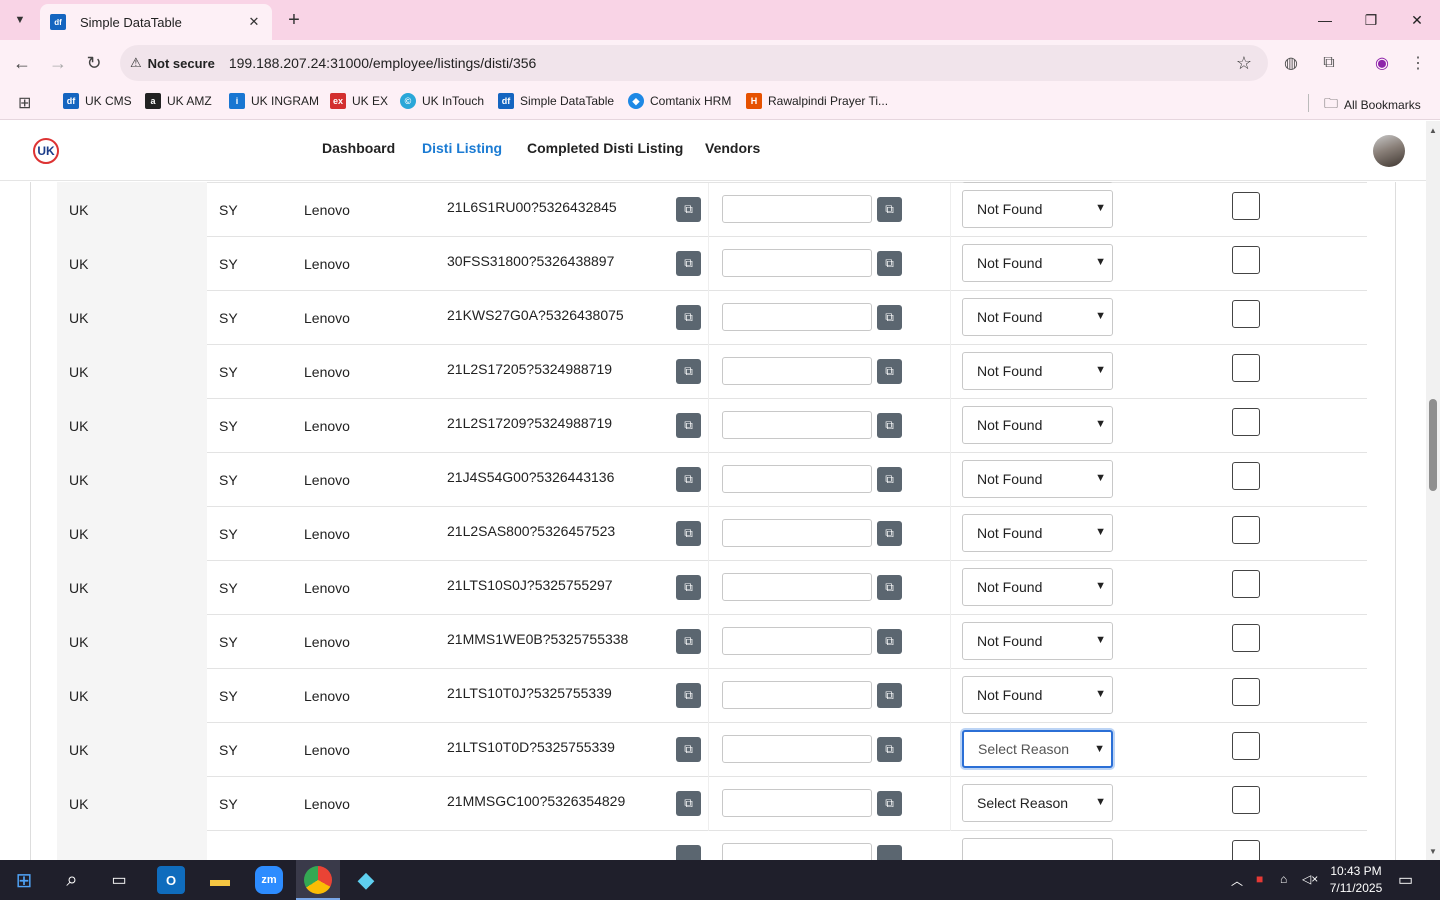 Image resolution: width=1440 pixels, height=900 pixels. I want to click on scroll-down-icon: ▼, so click(1433, 851).